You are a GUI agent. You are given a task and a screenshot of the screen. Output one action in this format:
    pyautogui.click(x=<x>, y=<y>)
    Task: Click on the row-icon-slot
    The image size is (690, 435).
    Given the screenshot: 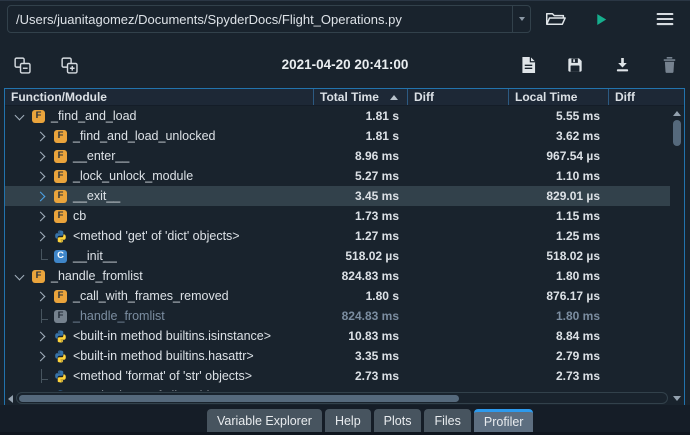 What is the action you would take?
    pyautogui.click(x=60, y=236)
    